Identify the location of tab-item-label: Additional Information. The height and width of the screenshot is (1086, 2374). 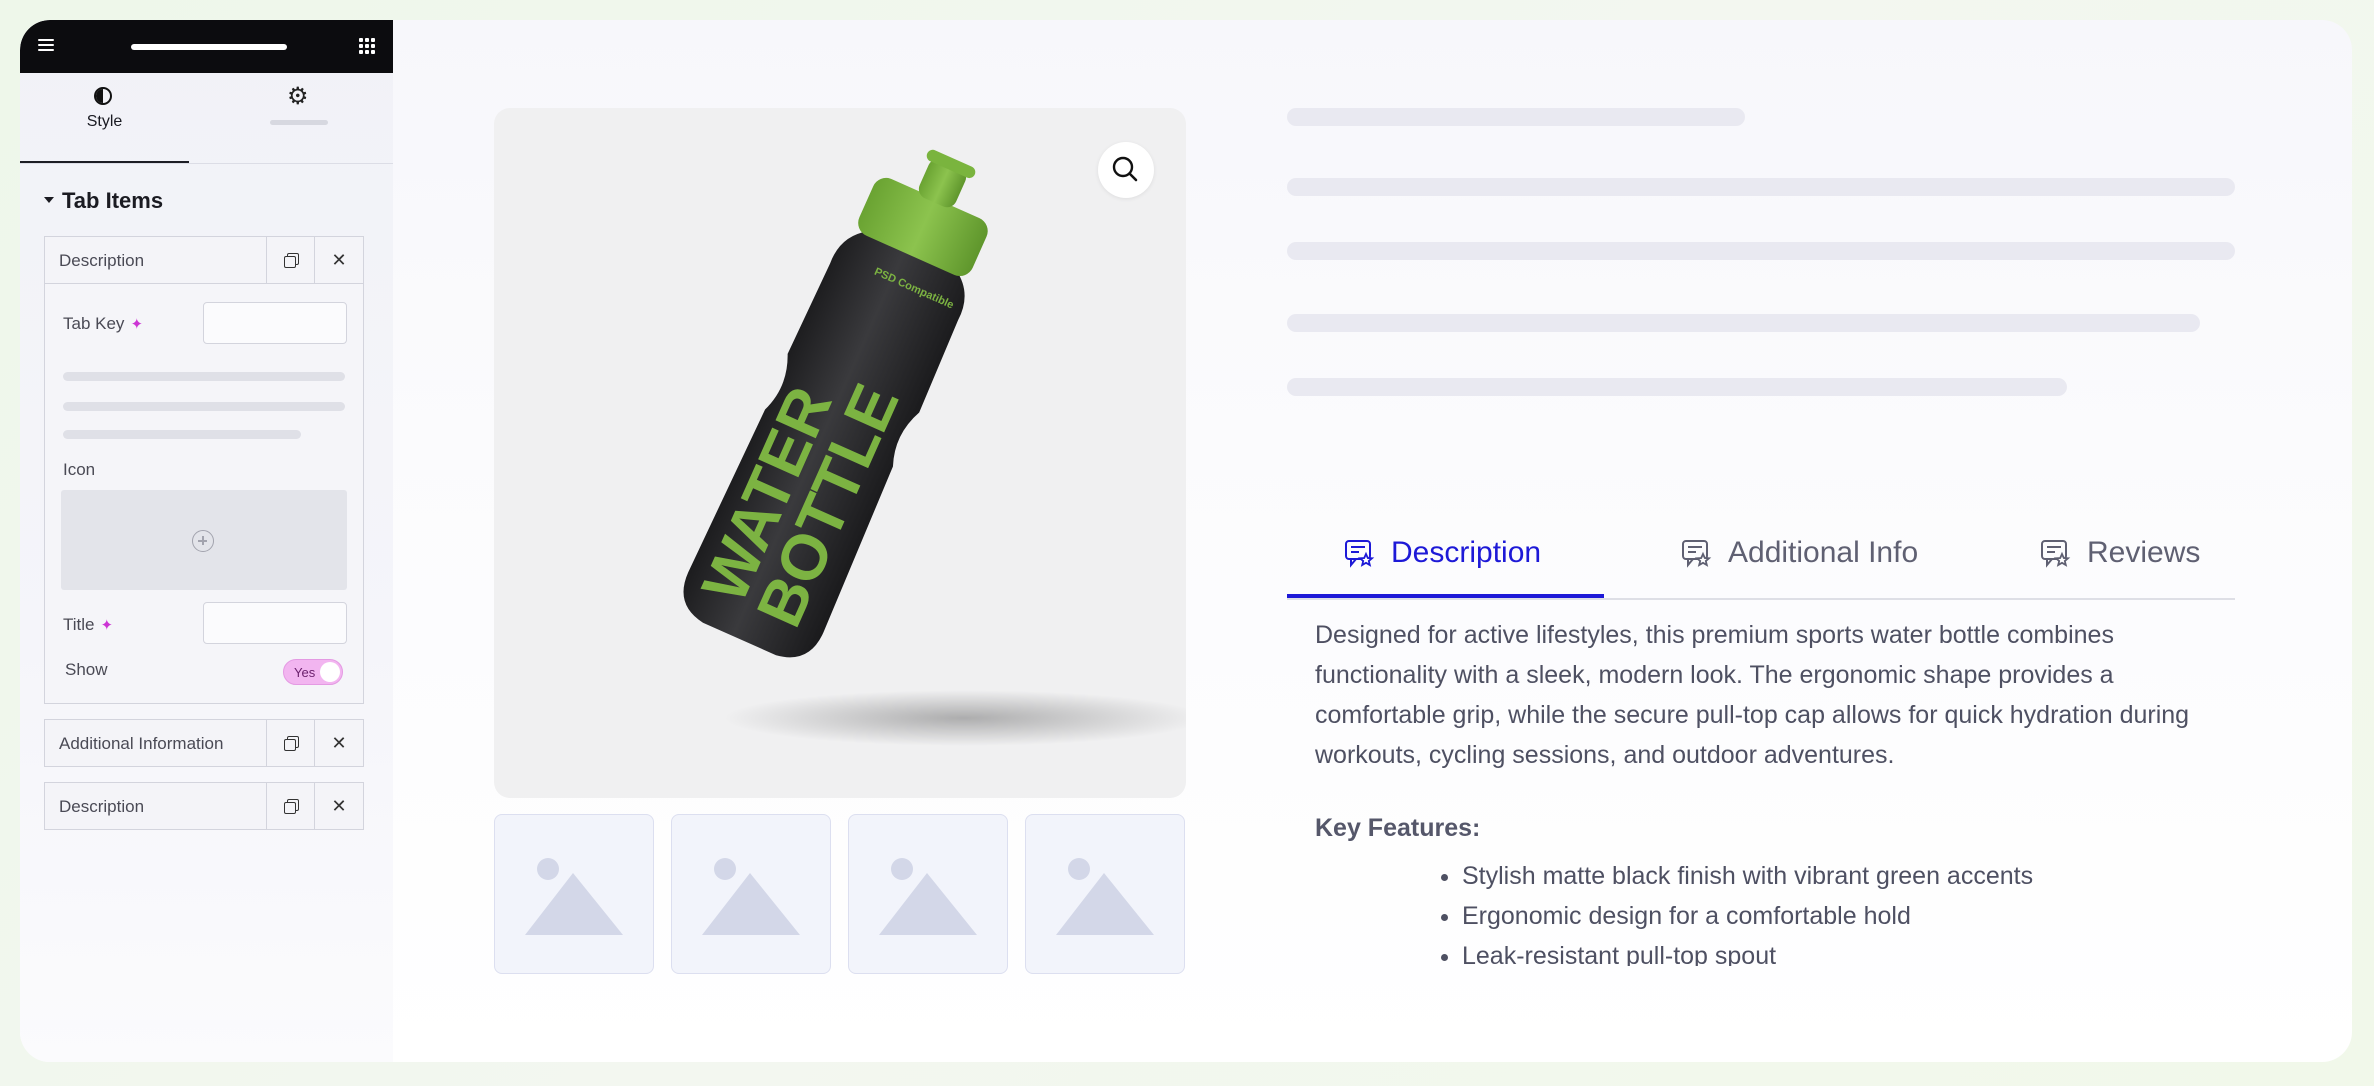
(141, 743).